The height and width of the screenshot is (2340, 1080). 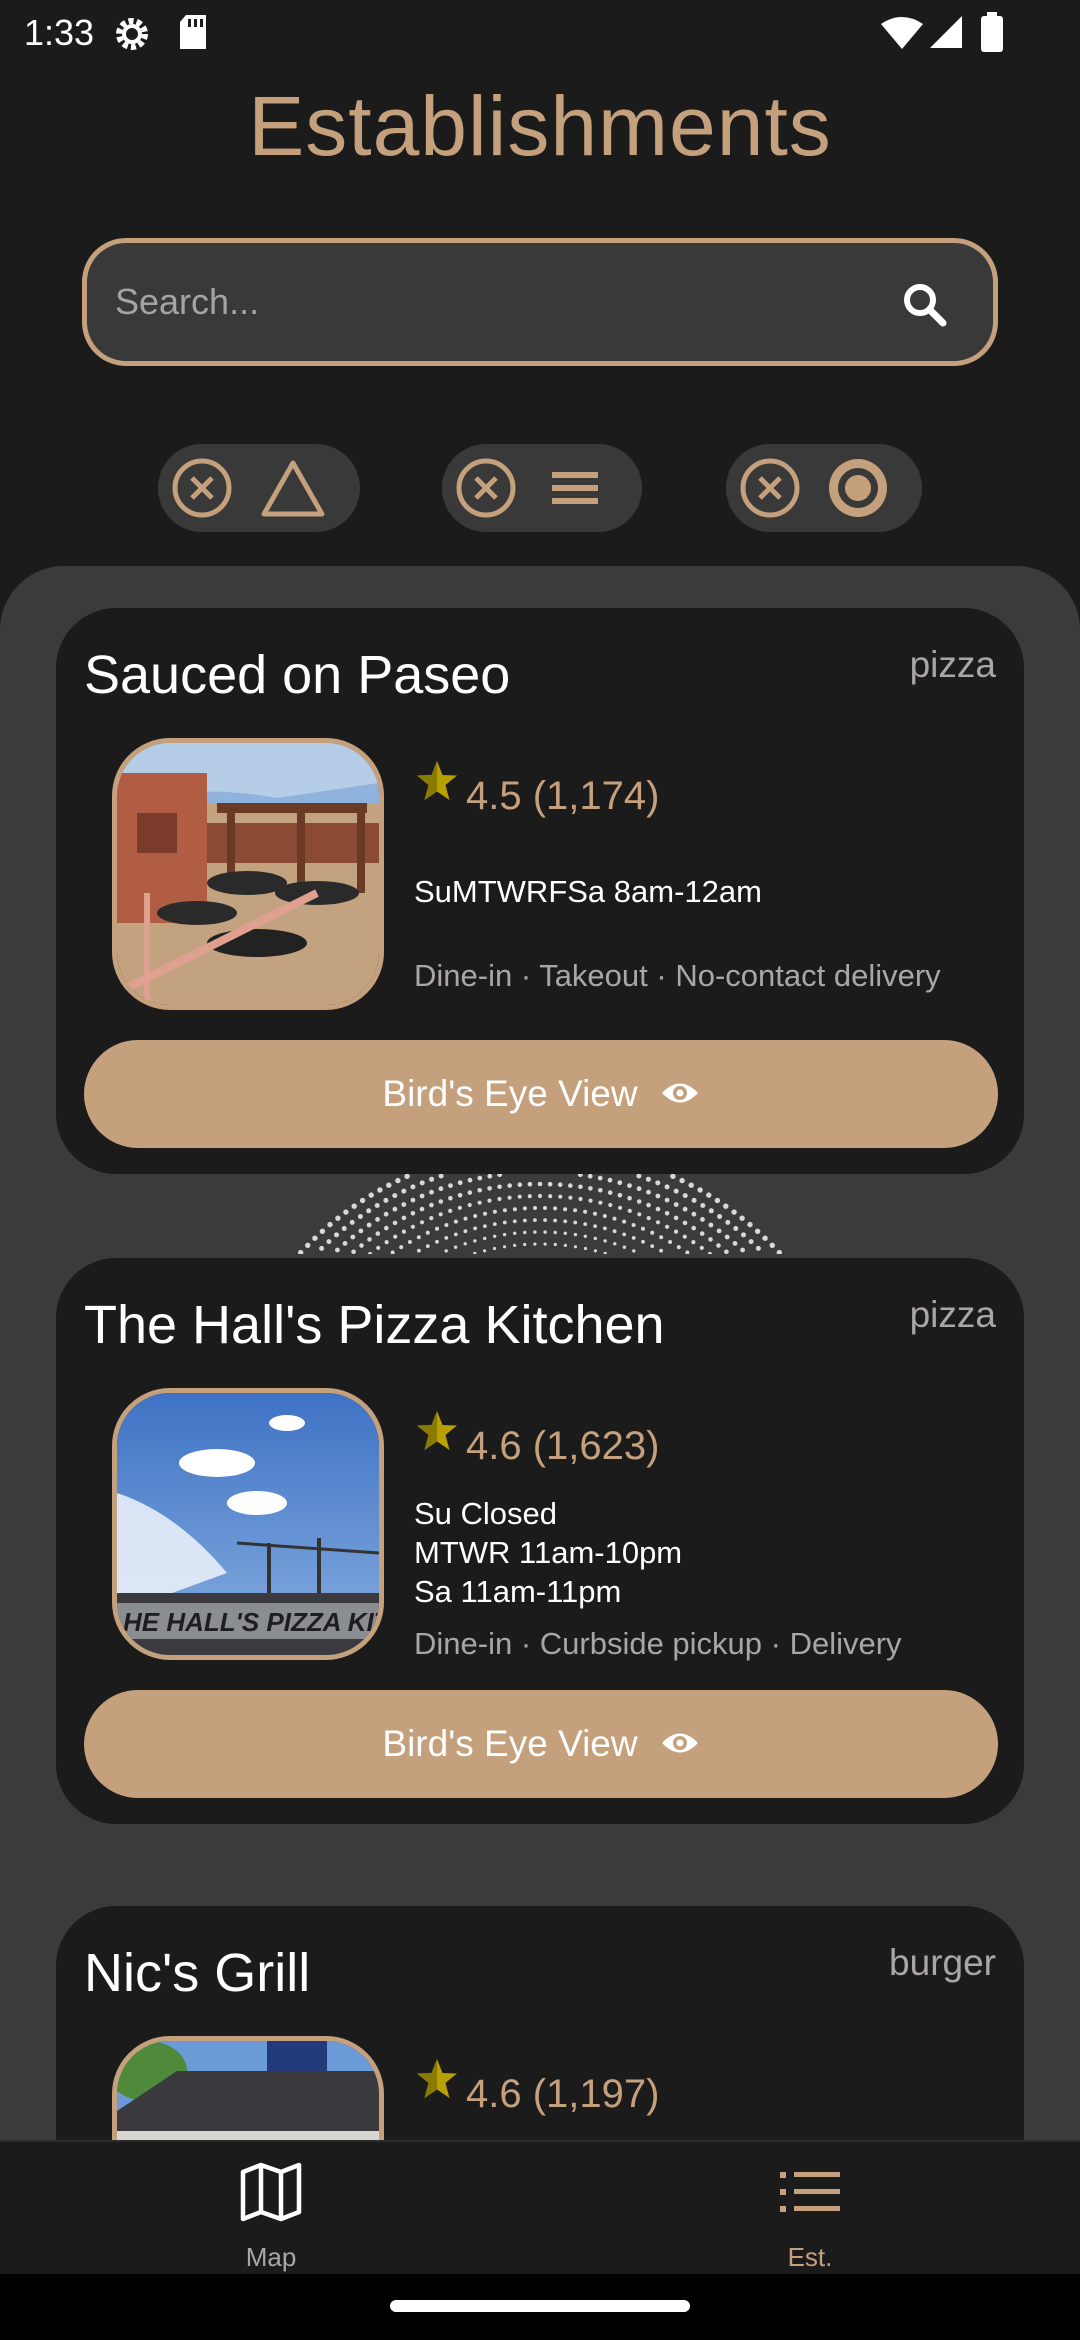 What do you see at coordinates (505, 302) in the screenshot?
I see `search-input` at bounding box center [505, 302].